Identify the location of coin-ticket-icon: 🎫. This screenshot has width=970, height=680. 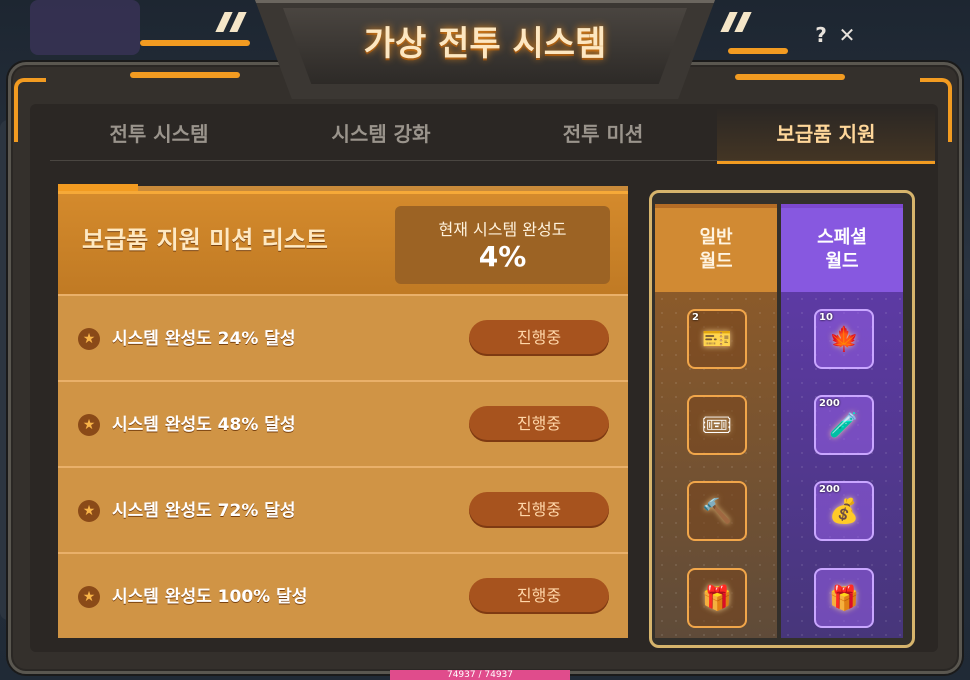
(717, 339).